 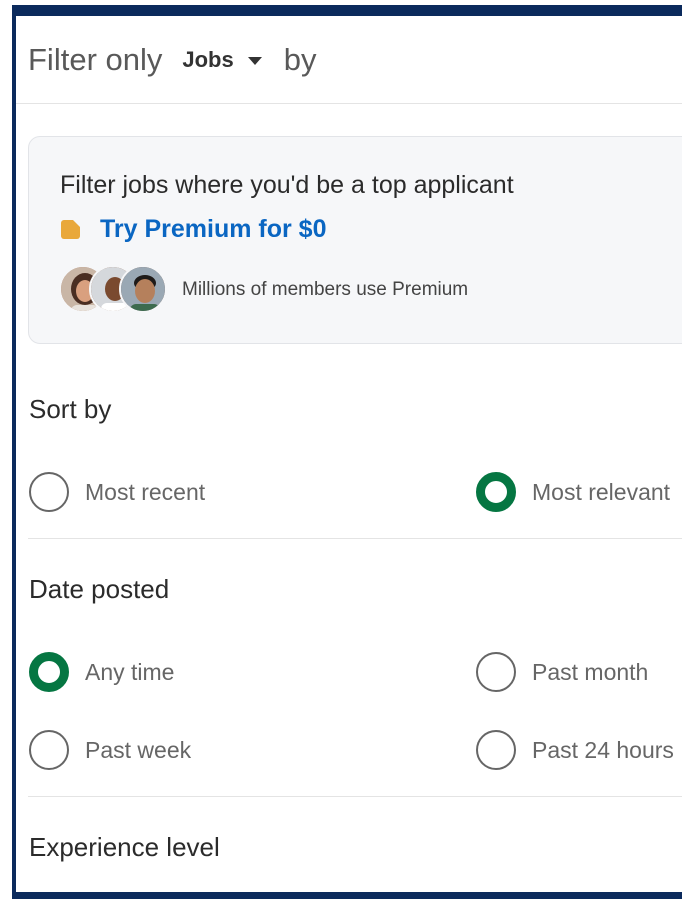 What do you see at coordinates (325, 289) in the screenshot?
I see `members-text: Millions of members use Premium` at bounding box center [325, 289].